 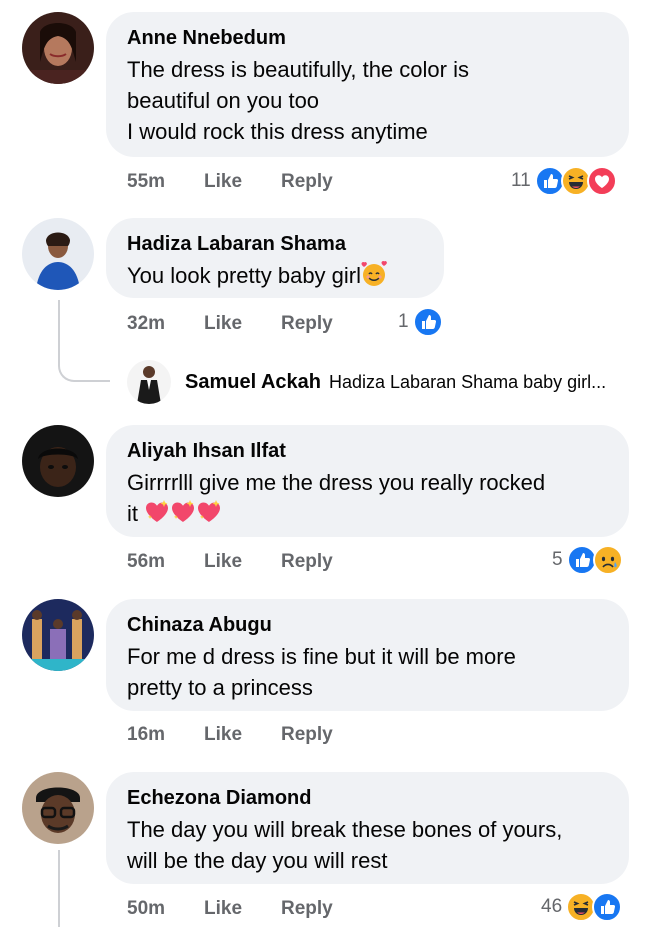 I want to click on reaction-count: 1, so click(x=403, y=321).